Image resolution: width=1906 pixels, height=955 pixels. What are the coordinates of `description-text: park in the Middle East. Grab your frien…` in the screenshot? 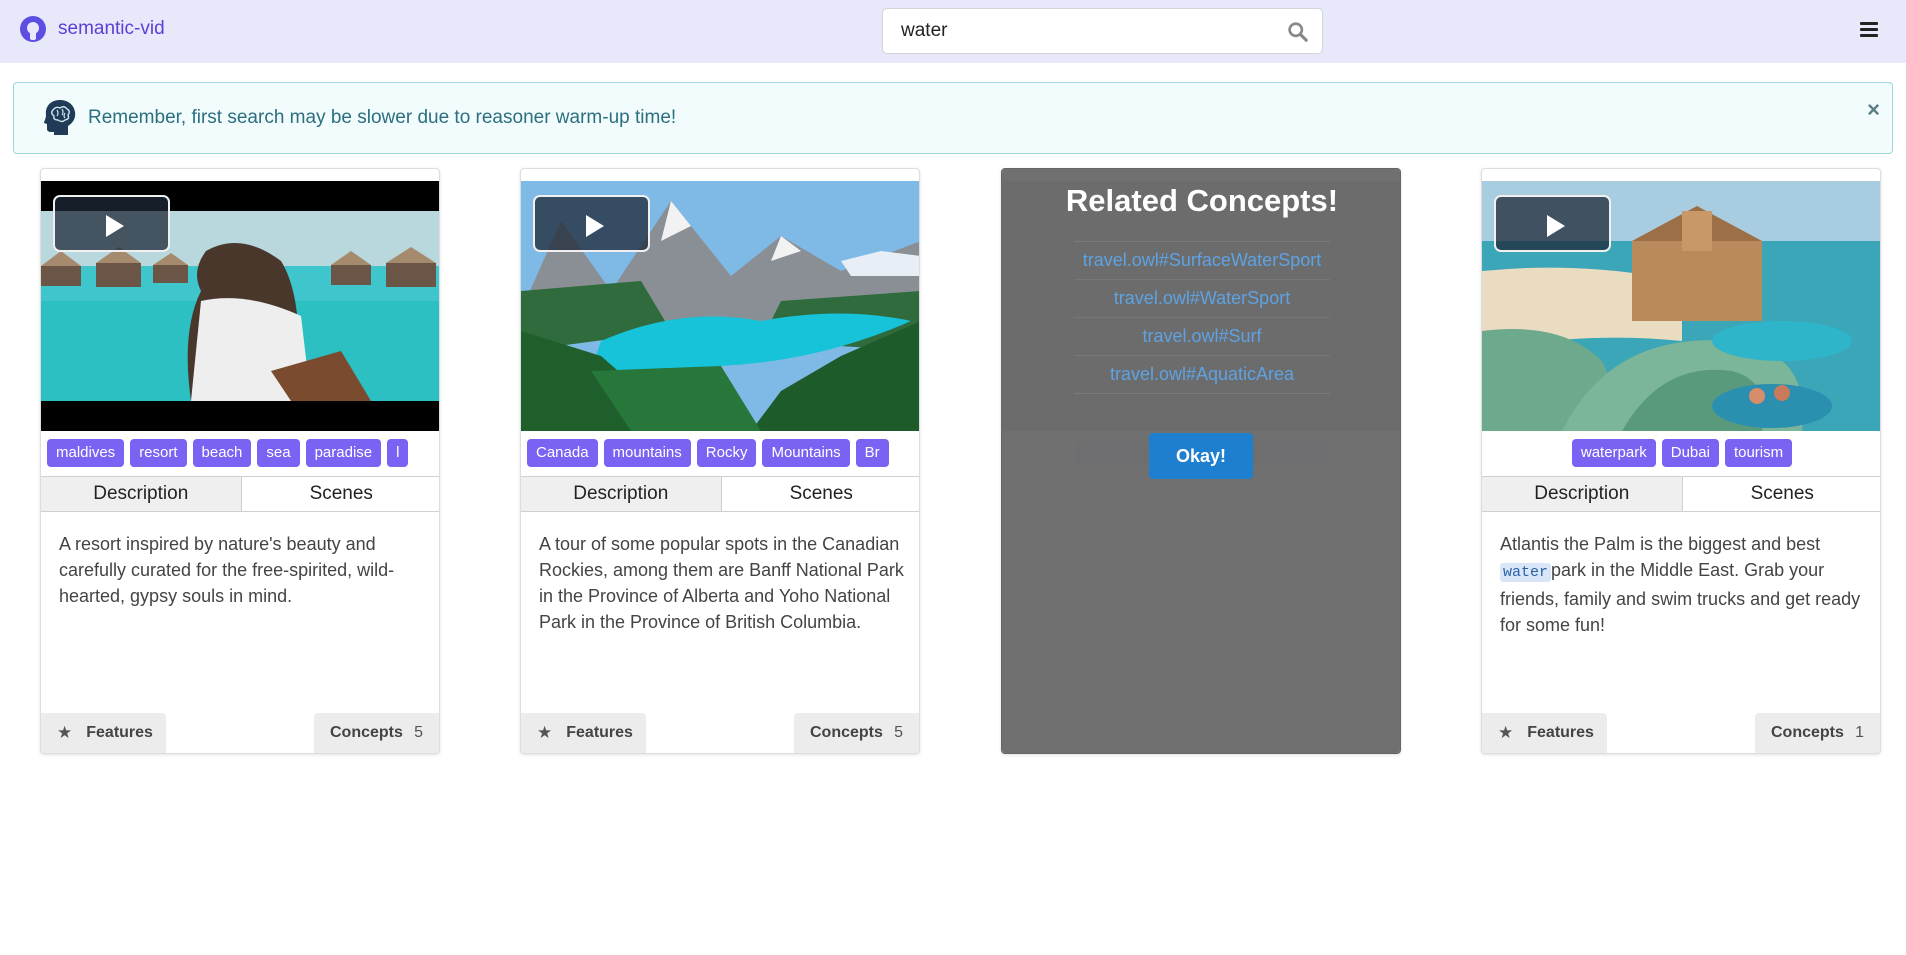 It's located at (1680, 597).